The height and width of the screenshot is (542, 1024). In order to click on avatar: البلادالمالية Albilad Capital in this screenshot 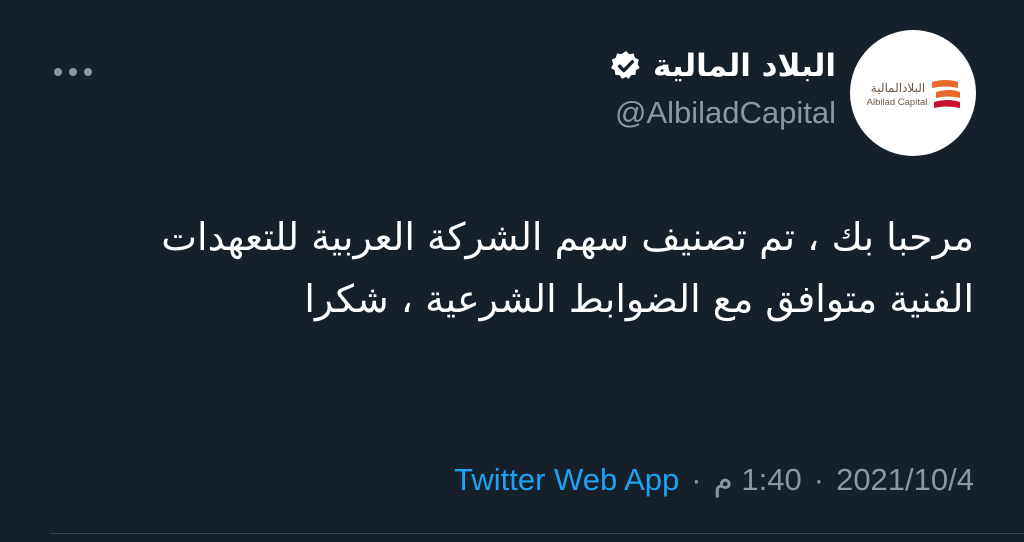, I will do `click(913, 93)`.